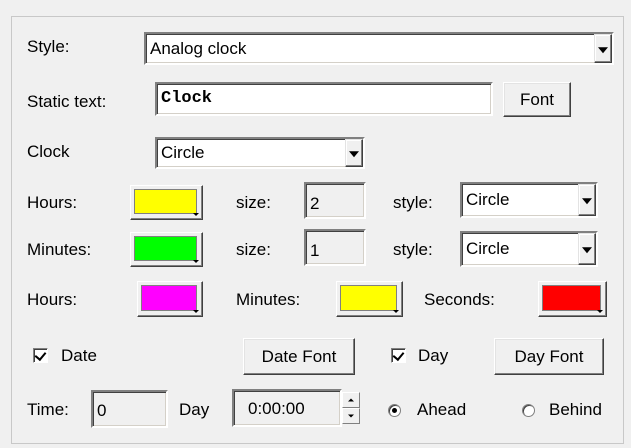 The image size is (631, 448). I want to click on hours-size-label: size:, so click(253, 202).